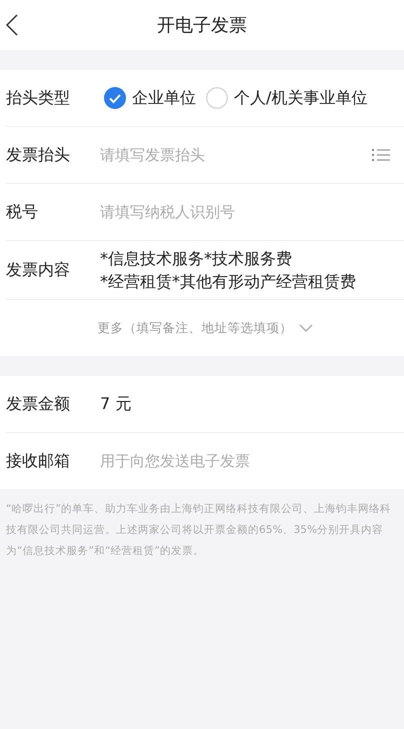 This screenshot has width=404, height=729. I want to click on list-icon, so click(381, 155).